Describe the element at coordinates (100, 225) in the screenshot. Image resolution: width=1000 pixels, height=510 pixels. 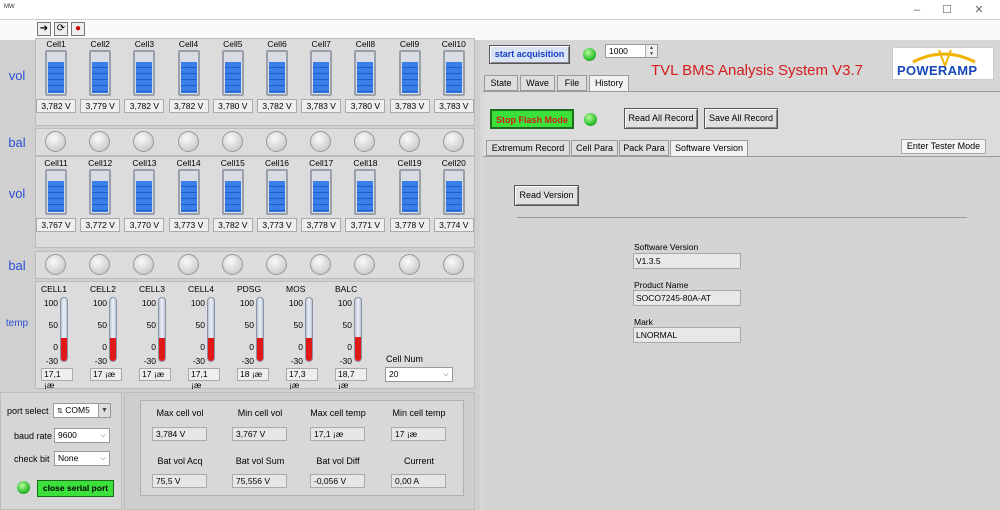
I see `cell-voltage-value: 3,772 V` at that location.